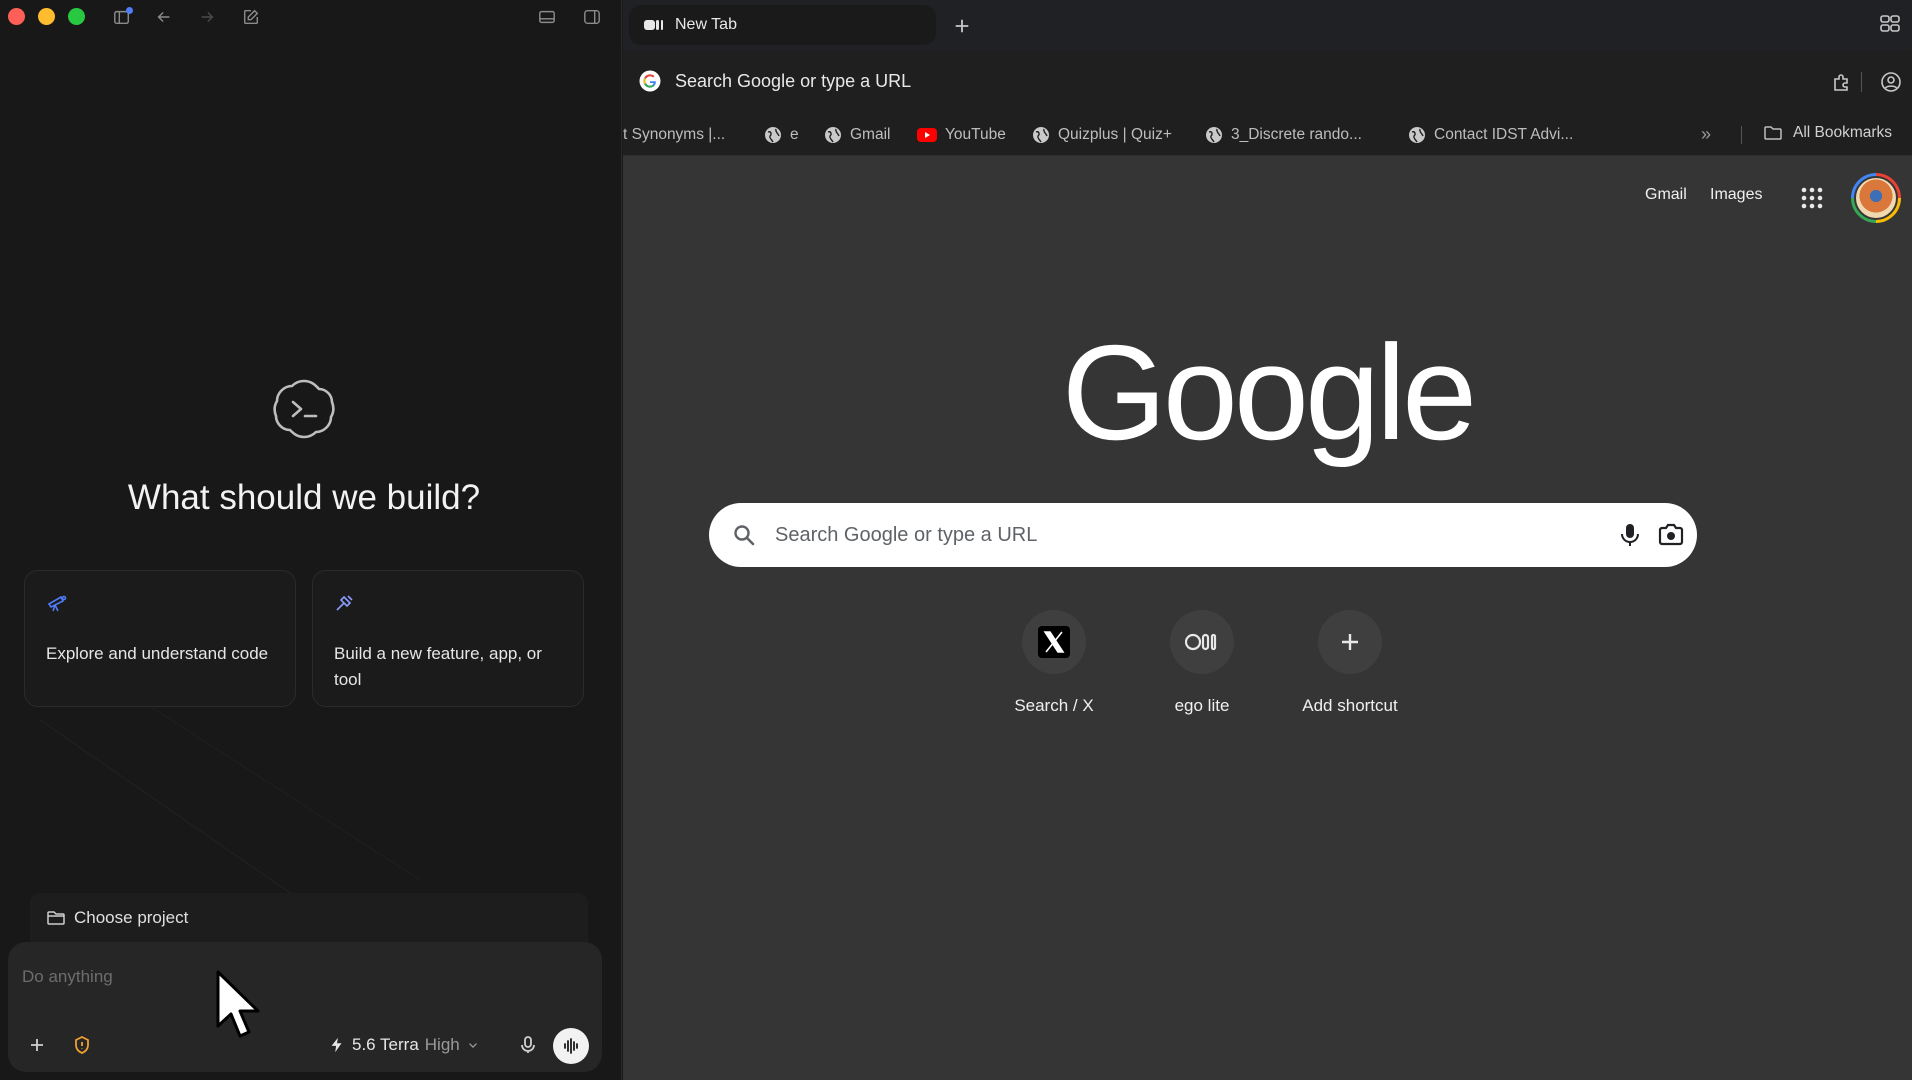  Describe the element at coordinates (706, 24) in the screenshot. I see `tab-label: New Tab` at that location.